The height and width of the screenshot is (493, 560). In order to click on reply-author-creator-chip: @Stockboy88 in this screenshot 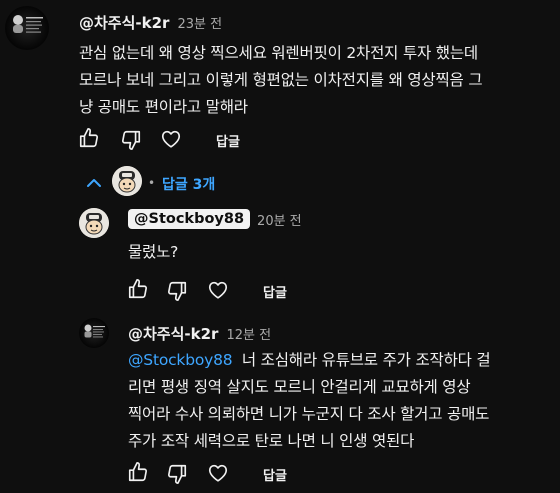, I will do `click(189, 219)`.